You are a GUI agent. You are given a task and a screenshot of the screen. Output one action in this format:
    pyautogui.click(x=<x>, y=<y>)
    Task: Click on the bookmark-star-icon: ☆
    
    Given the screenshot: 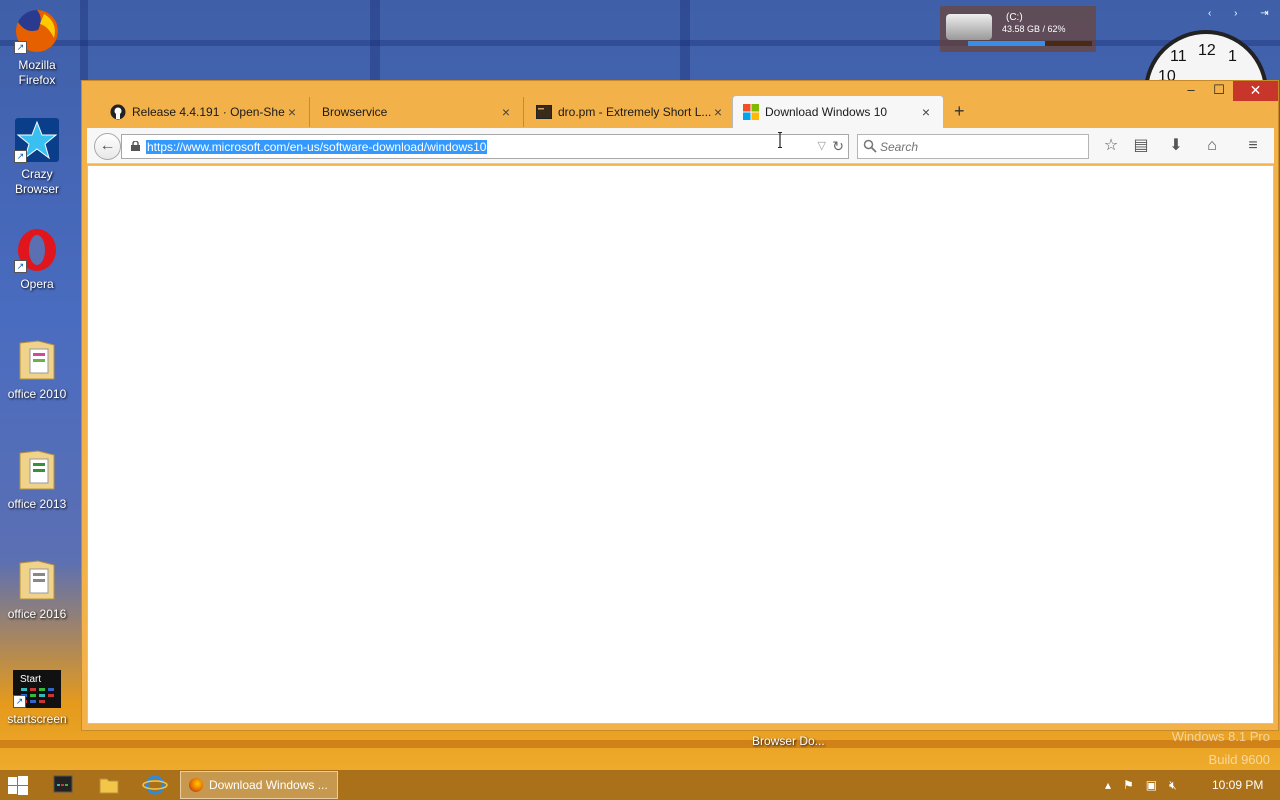 What is the action you would take?
    pyautogui.click(x=1111, y=146)
    